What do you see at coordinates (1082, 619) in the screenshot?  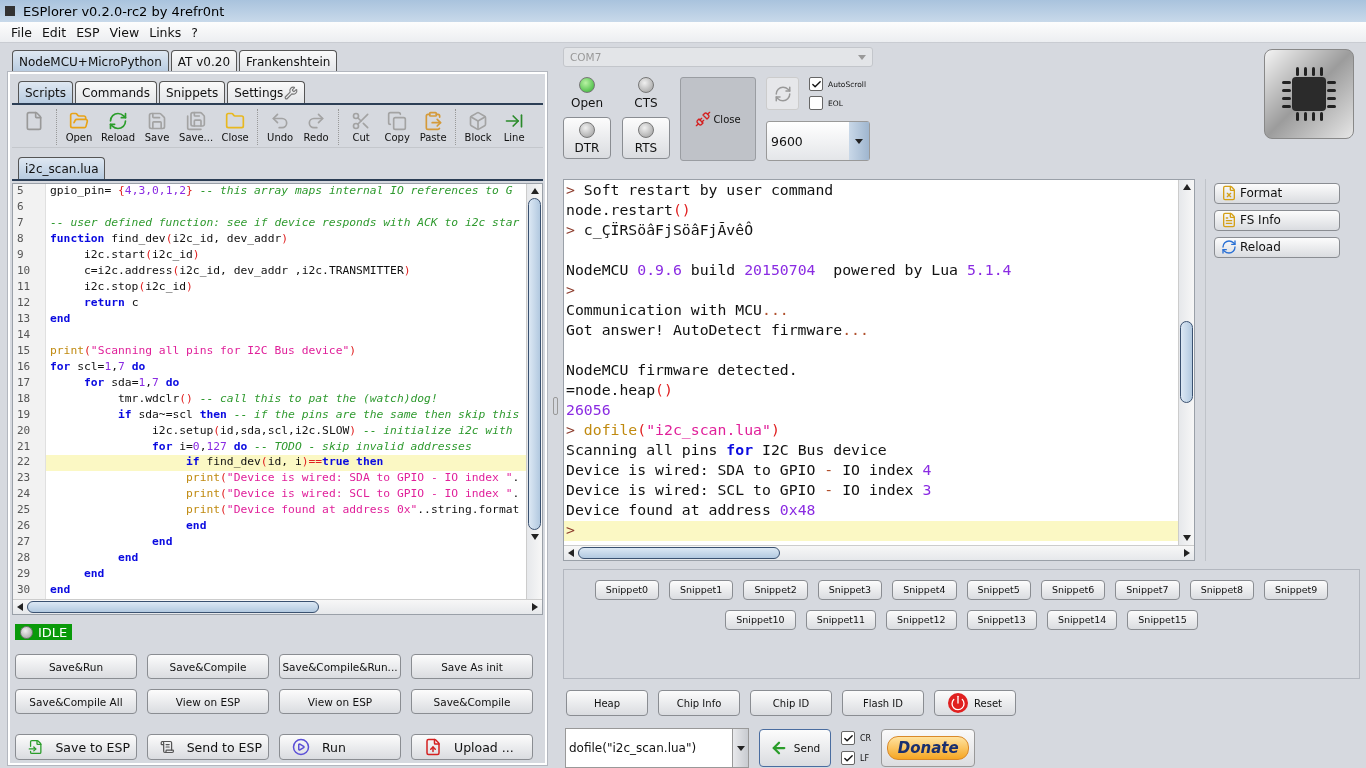 I see `snippet-button: Snippet14` at bounding box center [1082, 619].